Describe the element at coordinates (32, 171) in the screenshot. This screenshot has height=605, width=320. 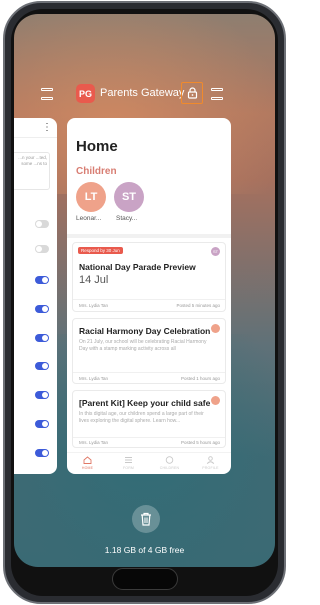
I see `info-text: ...n your ...ted, some ...ns to` at that location.